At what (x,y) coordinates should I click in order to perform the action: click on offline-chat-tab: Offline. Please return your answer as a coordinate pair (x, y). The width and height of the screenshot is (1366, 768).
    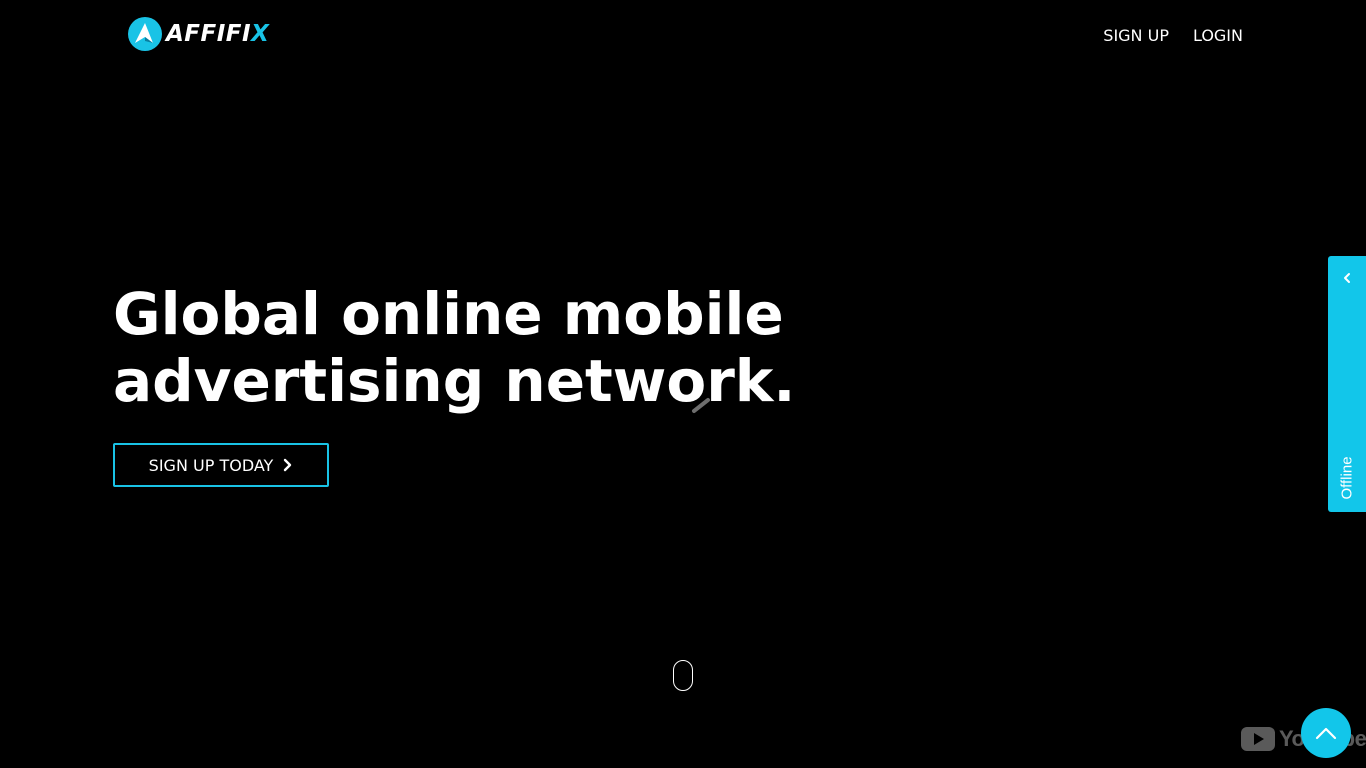
    Looking at the image, I should click on (1347, 384).